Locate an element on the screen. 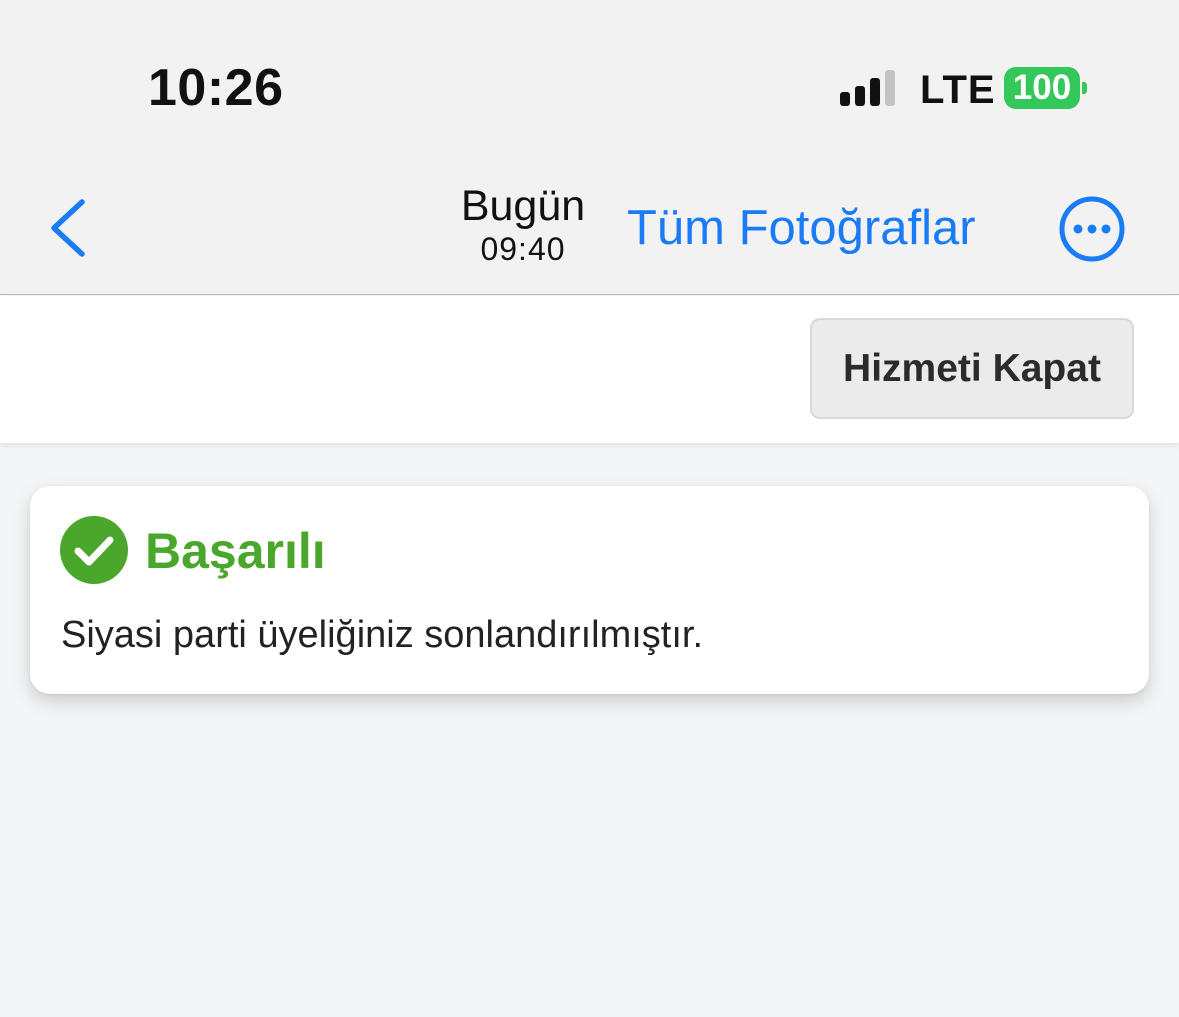  close-service-button: Hizmeti Kapat is located at coordinates (972, 368).